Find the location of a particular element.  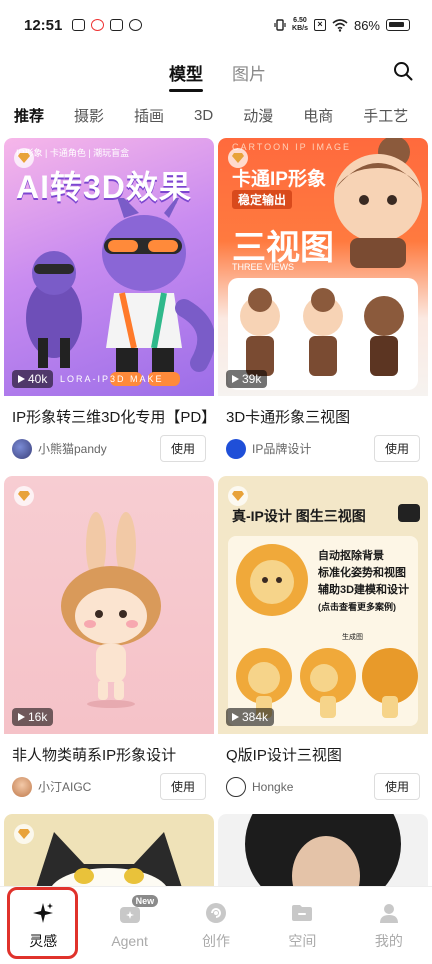

category-anime: 动漫 is located at coordinates (258, 115).